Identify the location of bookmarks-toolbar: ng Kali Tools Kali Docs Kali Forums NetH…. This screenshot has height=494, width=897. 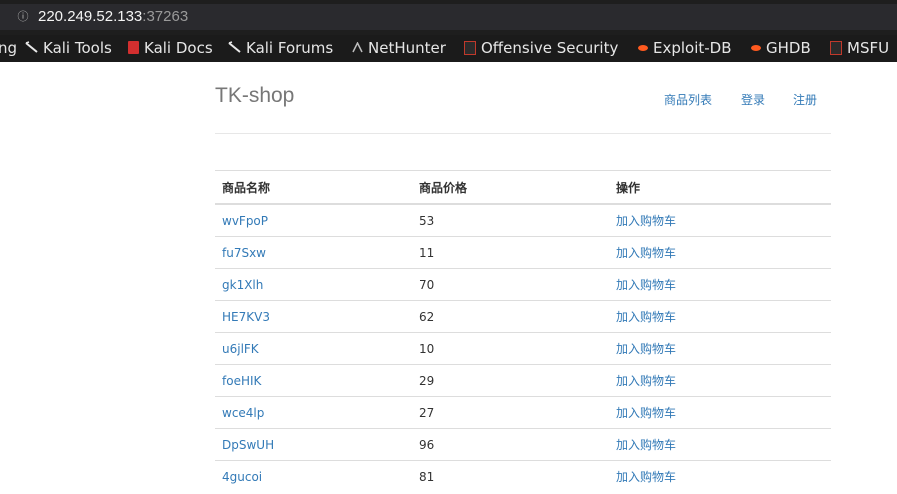
(448, 48).